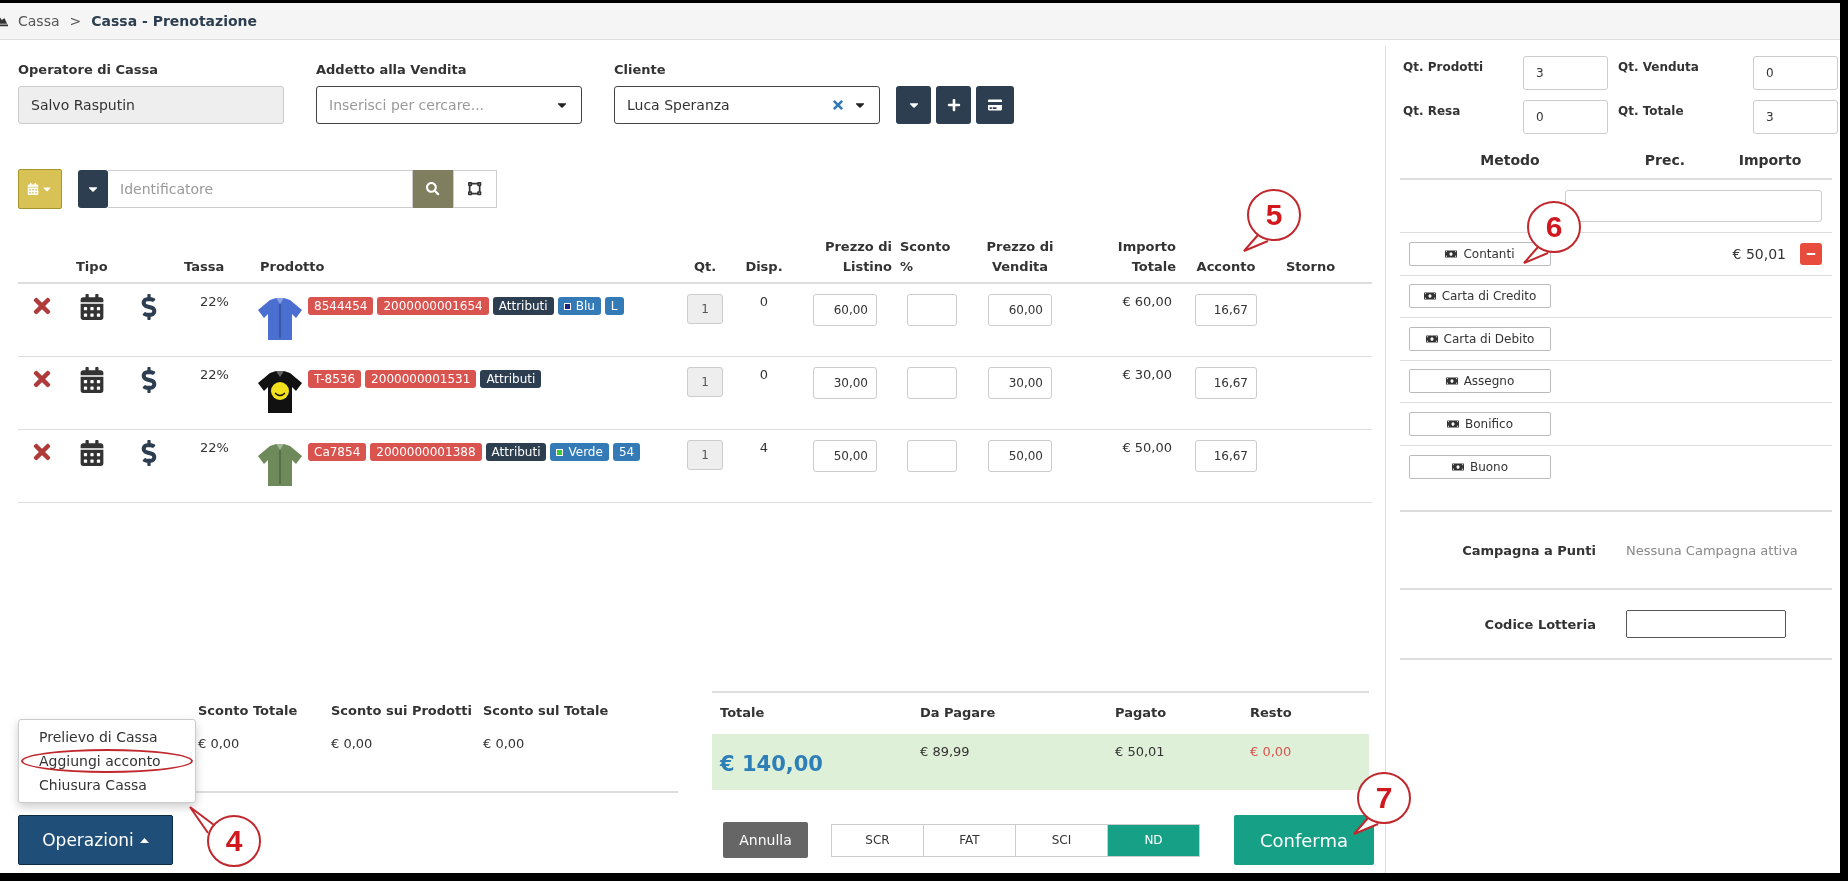 The image size is (1848, 881). I want to click on total-value: € 140,00, so click(772, 764).